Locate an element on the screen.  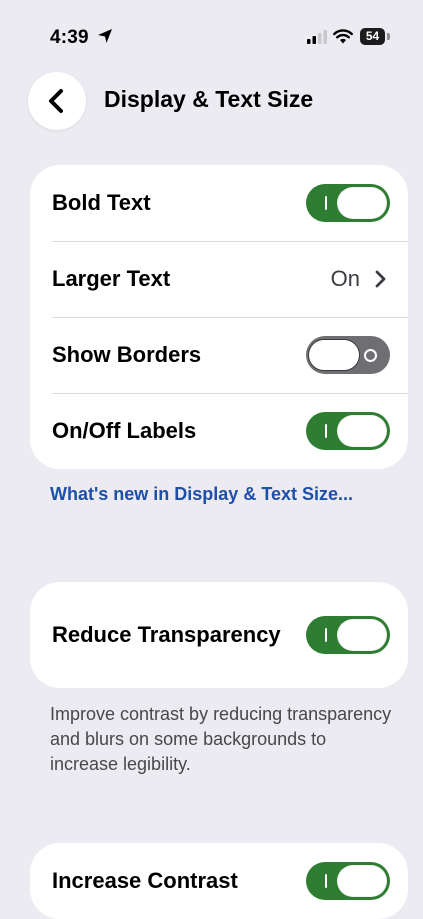
row-increase-contrast: Increase Contrast is located at coordinates (219, 881).